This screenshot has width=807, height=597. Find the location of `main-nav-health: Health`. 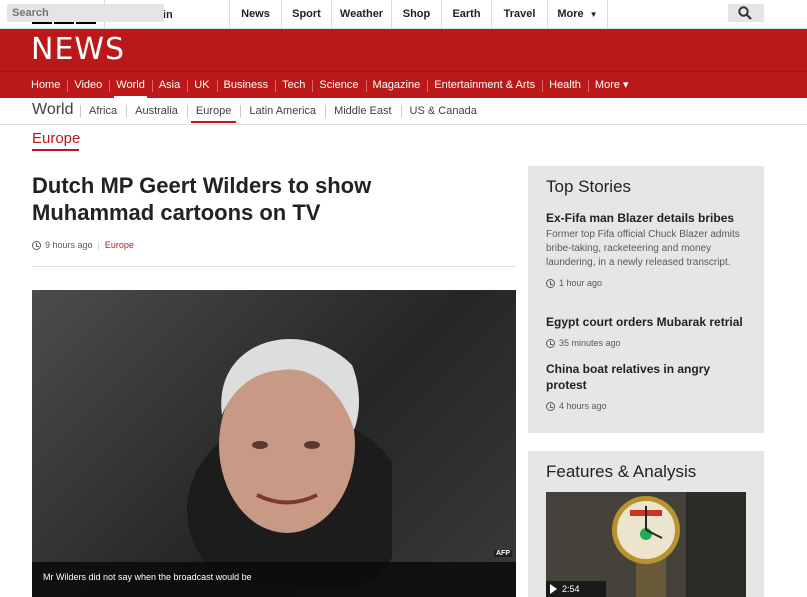

main-nav-health: Health is located at coordinates (565, 85).